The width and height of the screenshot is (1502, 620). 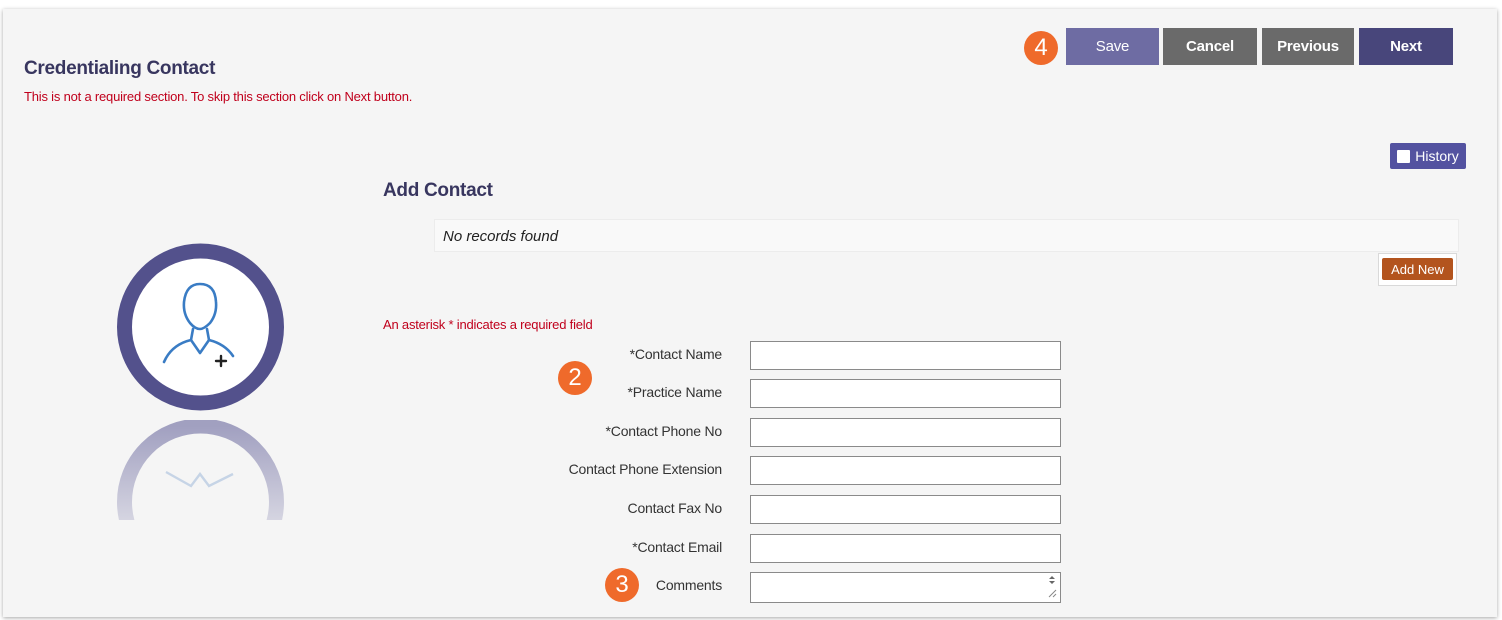 What do you see at coordinates (675, 392) in the screenshot?
I see `practice-name-label: *Practice Name` at bounding box center [675, 392].